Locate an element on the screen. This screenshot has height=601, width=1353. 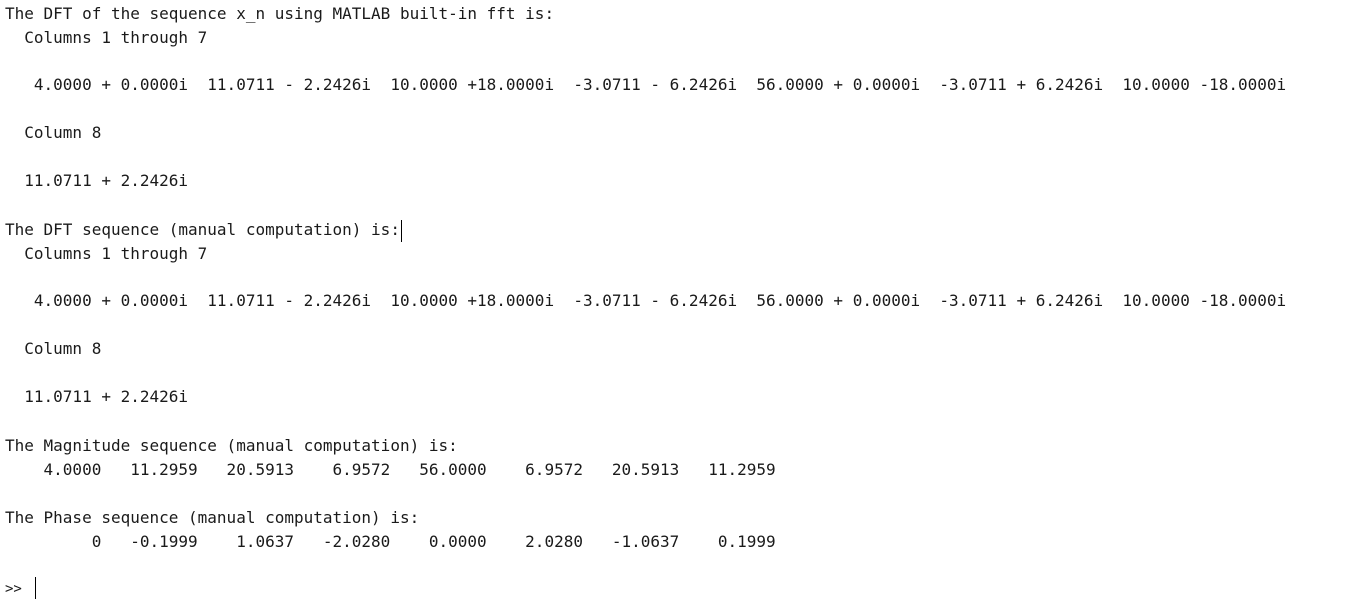
prompt-cursor is located at coordinates (35, 588).